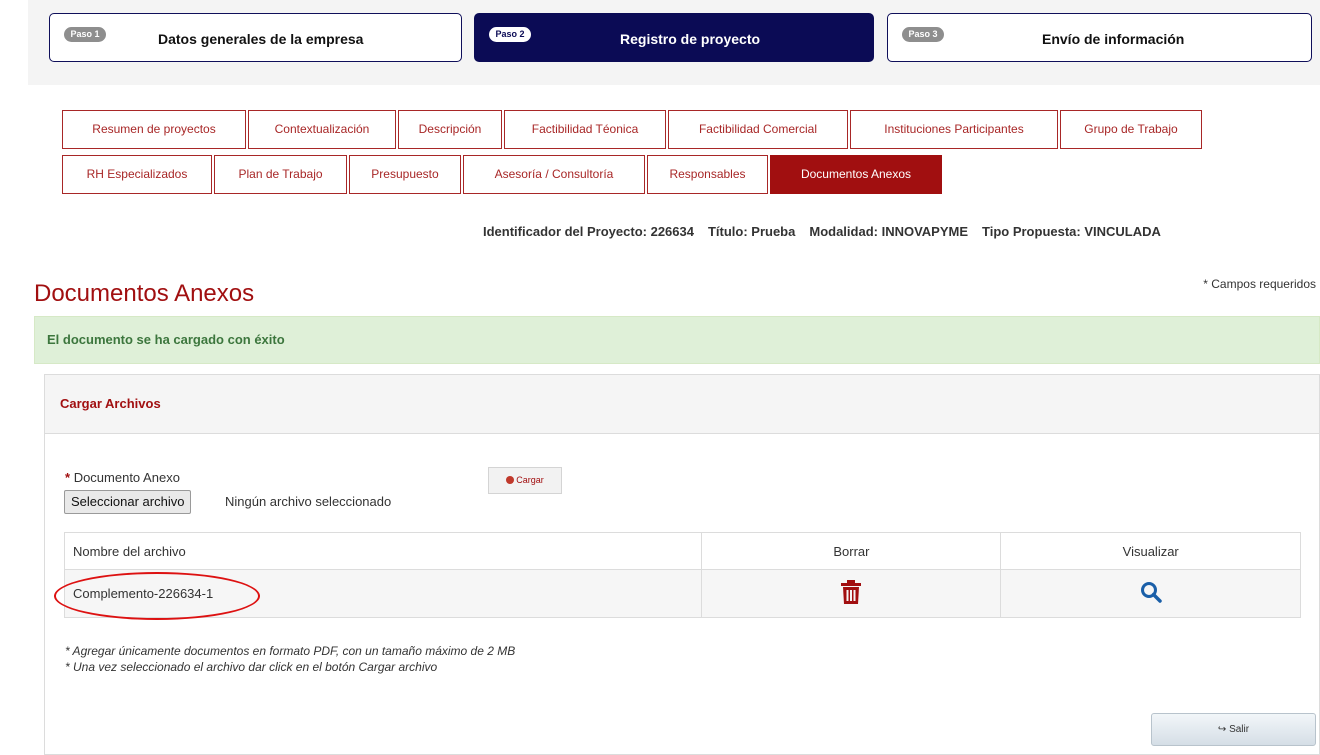 The image size is (1320, 755). Describe the element at coordinates (405, 174) in the screenshot. I see `tab-presupuesto: Presupuesto` at that location.